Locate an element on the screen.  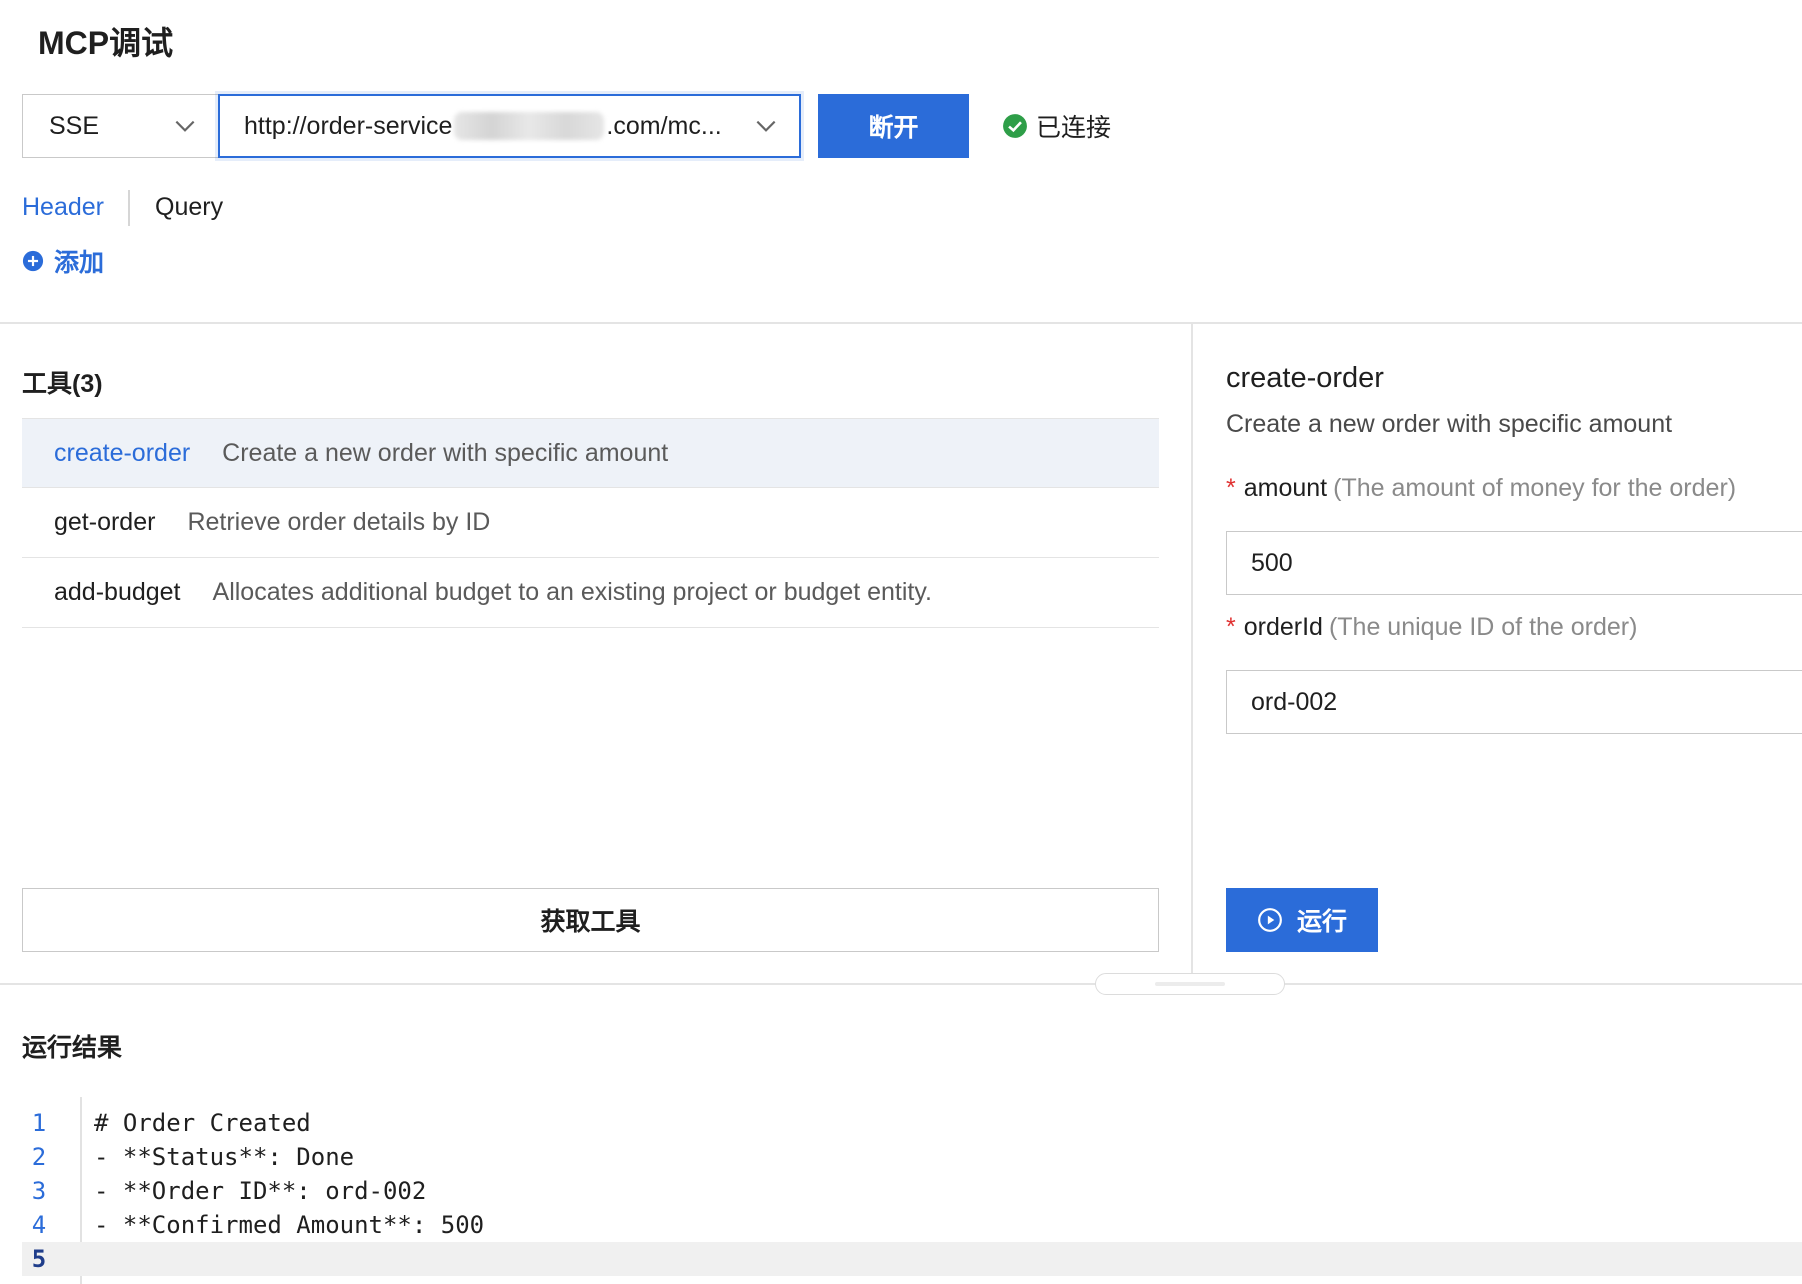
result-title: 运行结果 is located at coordinates (72, 1048).